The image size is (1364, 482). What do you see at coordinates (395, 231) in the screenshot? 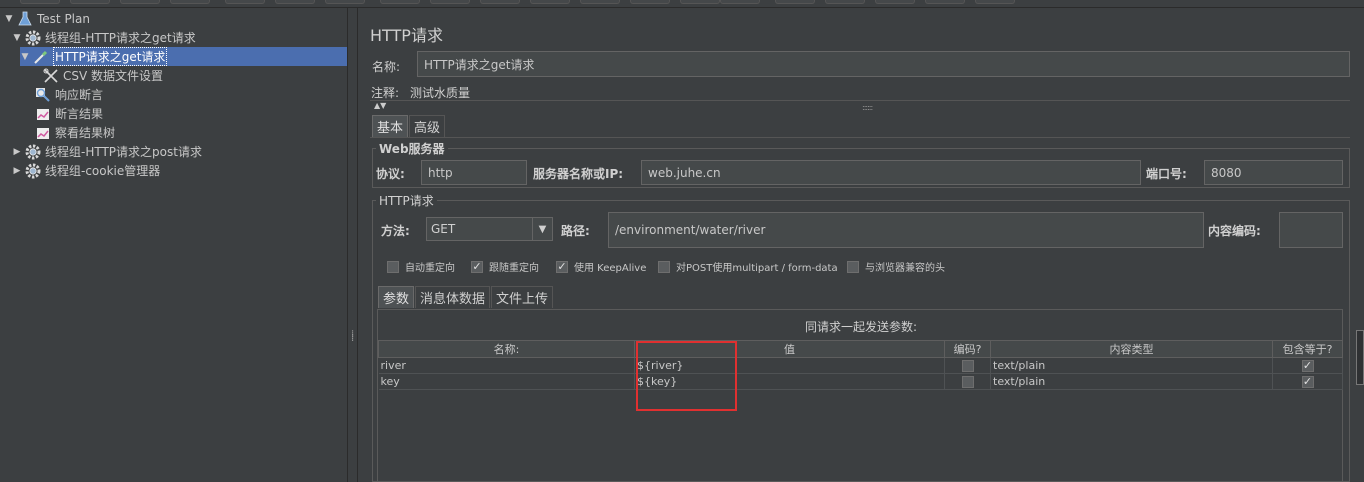
I see `method-label: 方法:` at bounding box center [395, 231].